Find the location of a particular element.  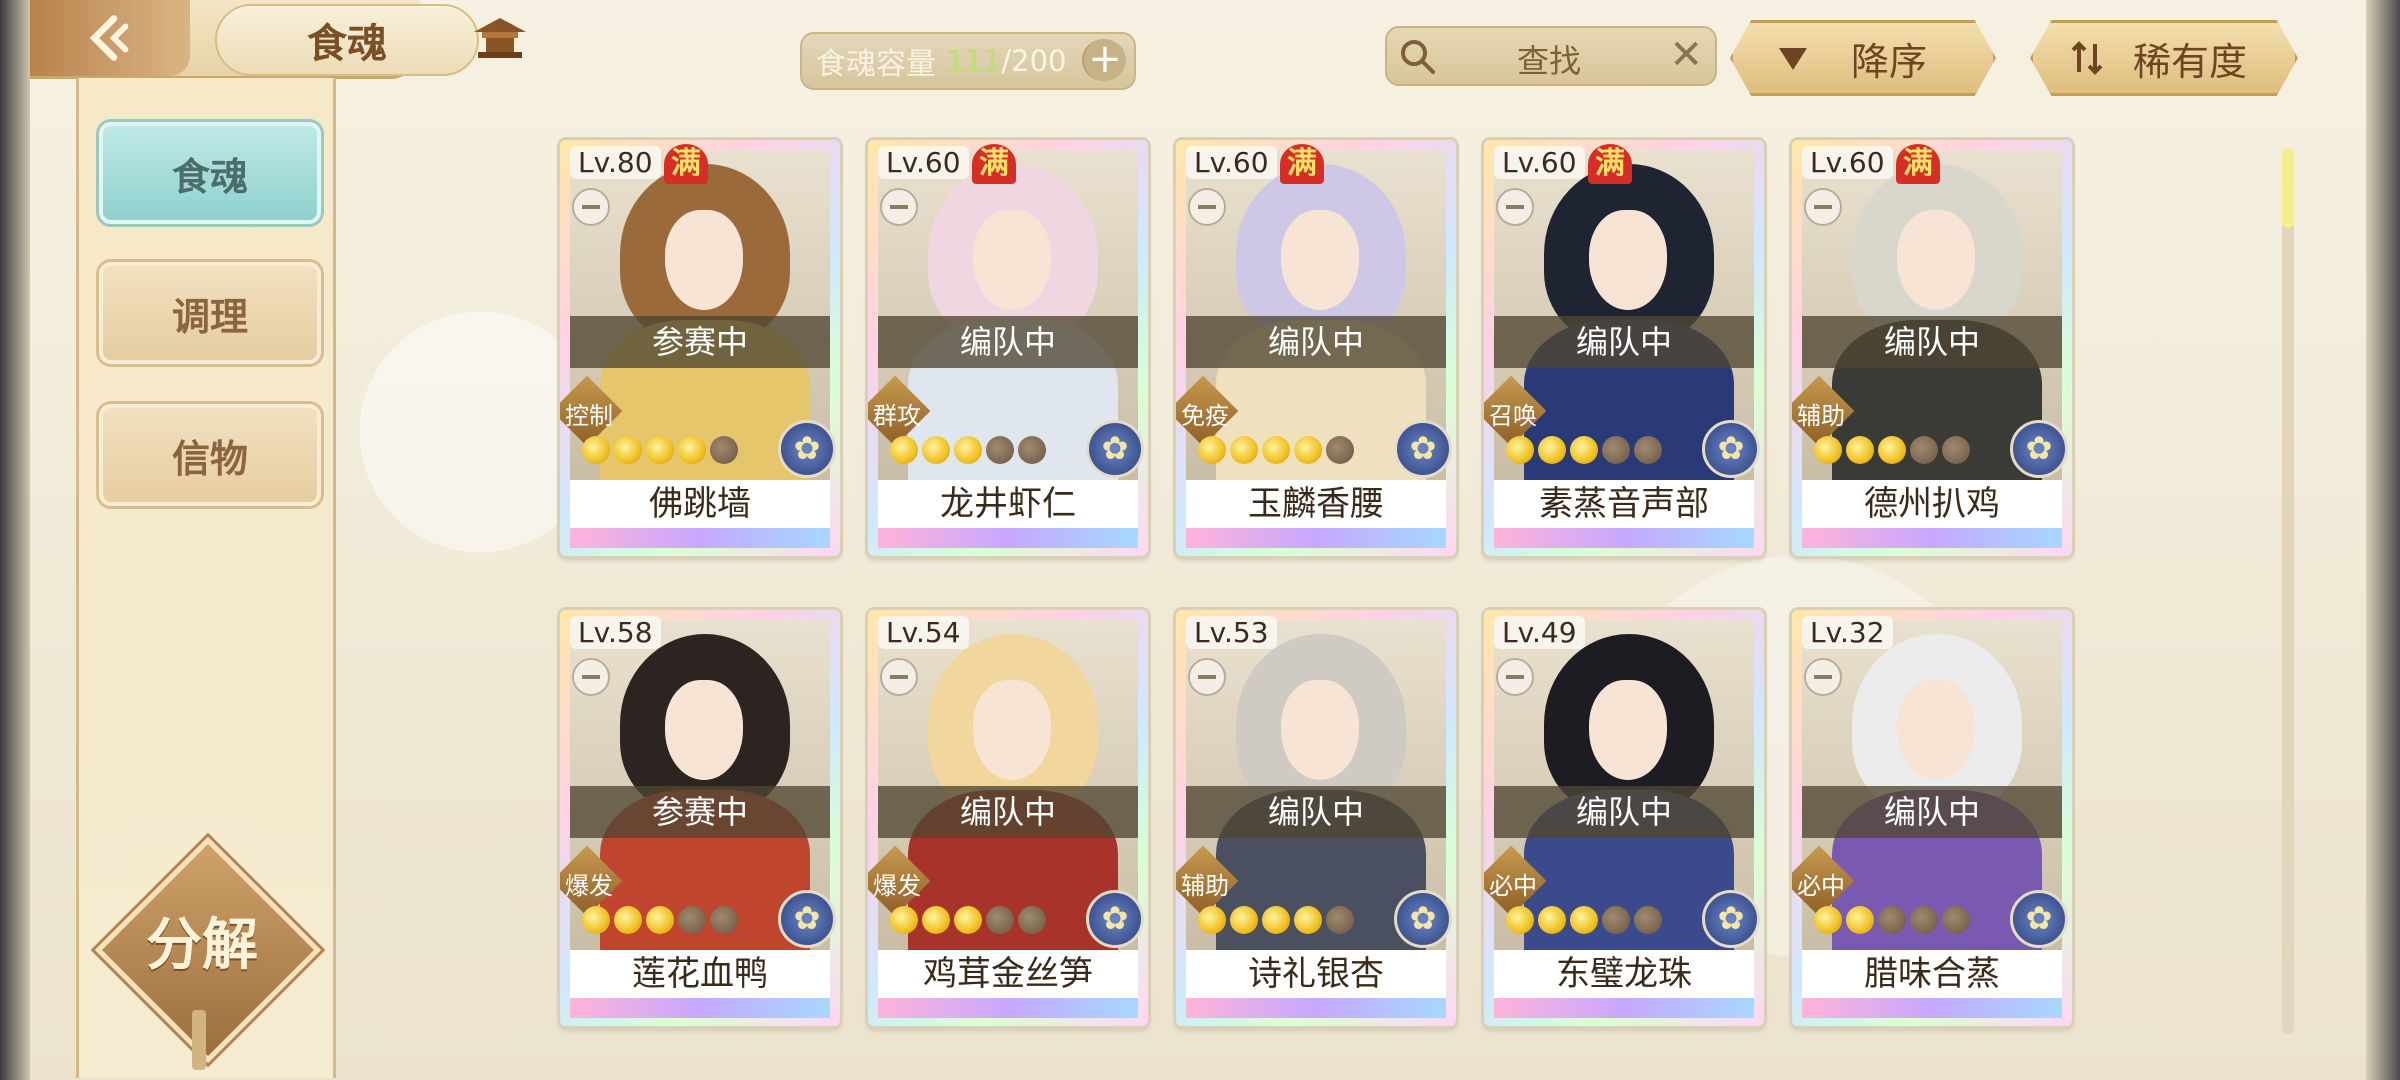

sidebar-item-conditioning: 调理 is located at coordinates (210, 313).